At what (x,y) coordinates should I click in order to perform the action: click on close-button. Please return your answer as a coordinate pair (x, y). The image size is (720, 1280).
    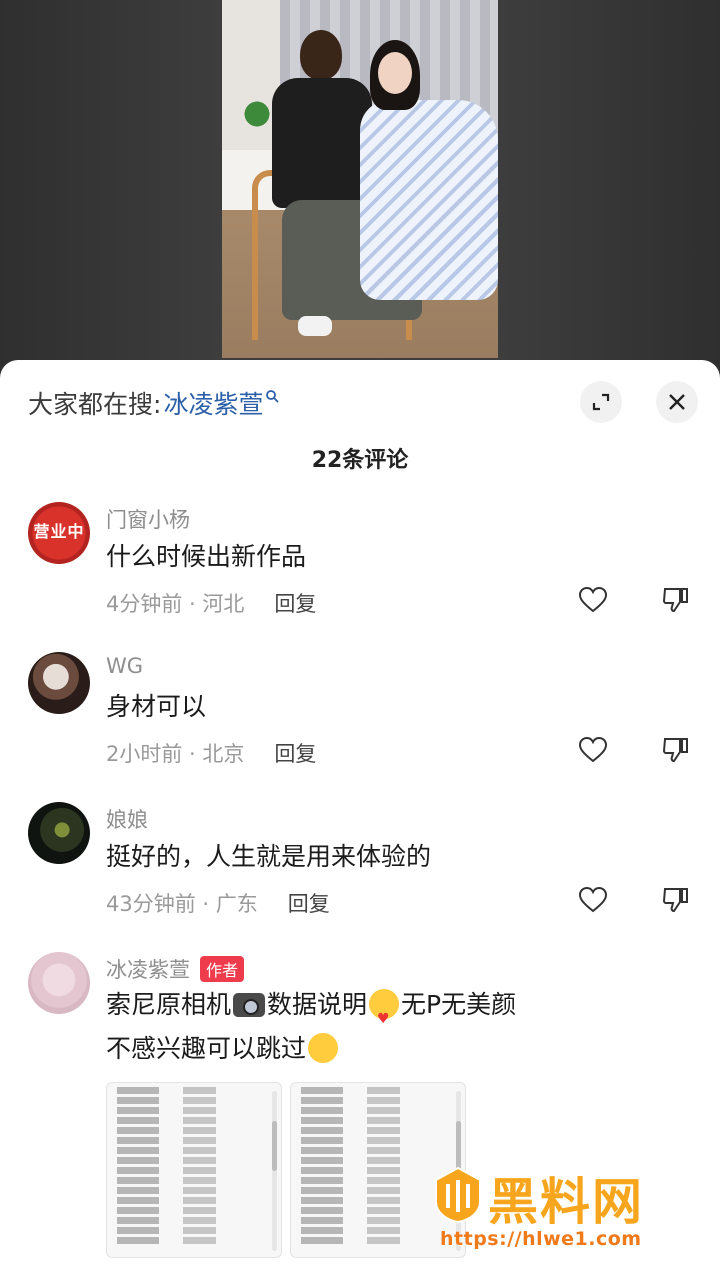
    Looking at the image, I should click on (677, 402).